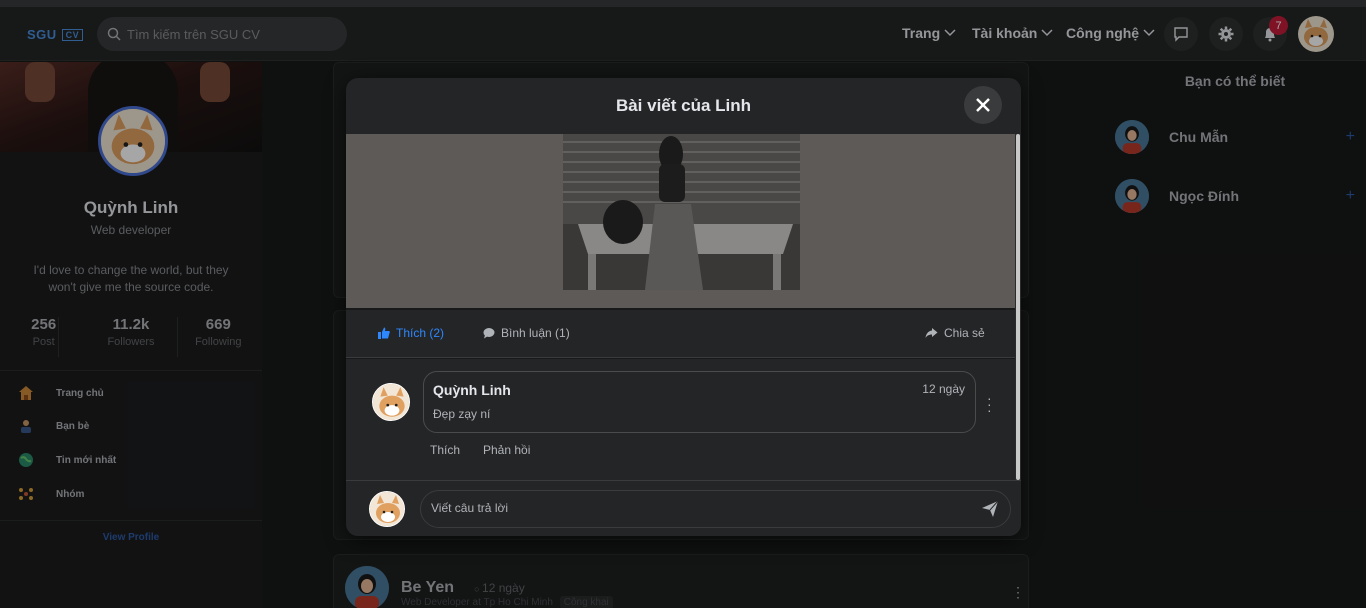 Image resolution: width=1366 pixels, height=608 pixels. What do you see at coordinates (943, 389) in the screenshot?
I see `comment-time: 12 ngày` at bounding box center [943, 389].